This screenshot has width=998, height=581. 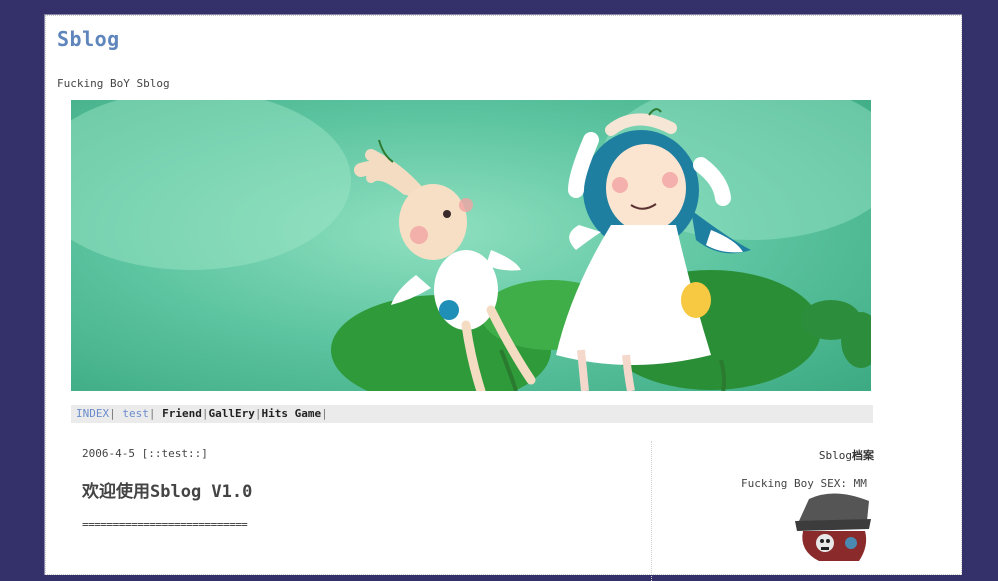 What do you see at coordinates (167, 489) in the screenshot?
I see `post-title: 欢迎使用Sblog V1.0` at bounding box center [167, 489].